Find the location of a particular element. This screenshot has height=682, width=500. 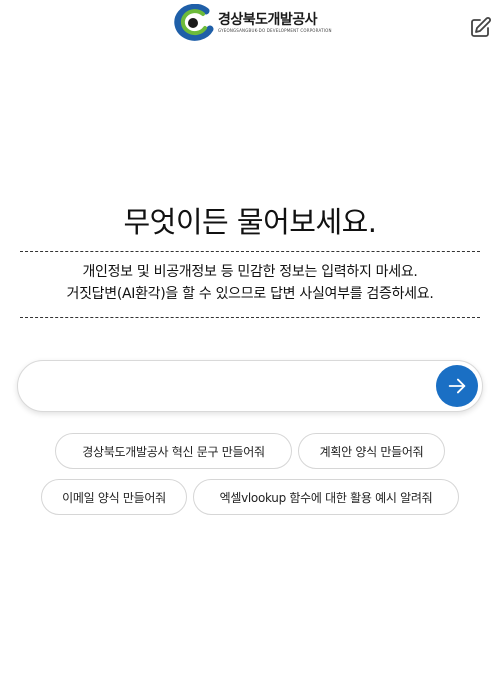

chat-input-box is located at coordinates (250, 386).